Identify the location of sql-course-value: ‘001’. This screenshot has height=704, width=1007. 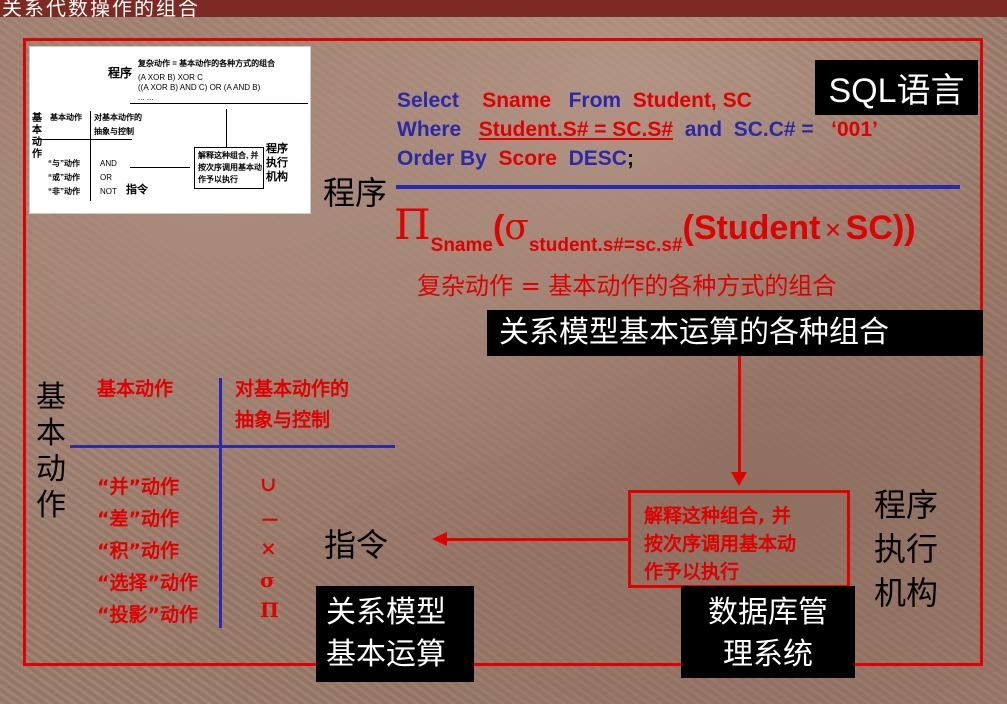
(854, 129).